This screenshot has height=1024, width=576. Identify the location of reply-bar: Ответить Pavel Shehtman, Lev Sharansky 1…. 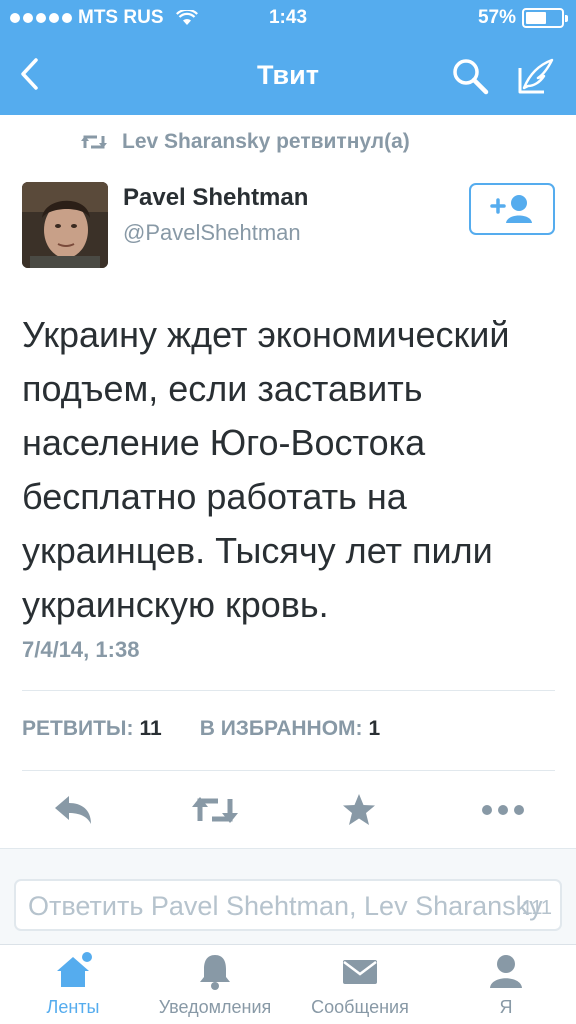
(288, 896).